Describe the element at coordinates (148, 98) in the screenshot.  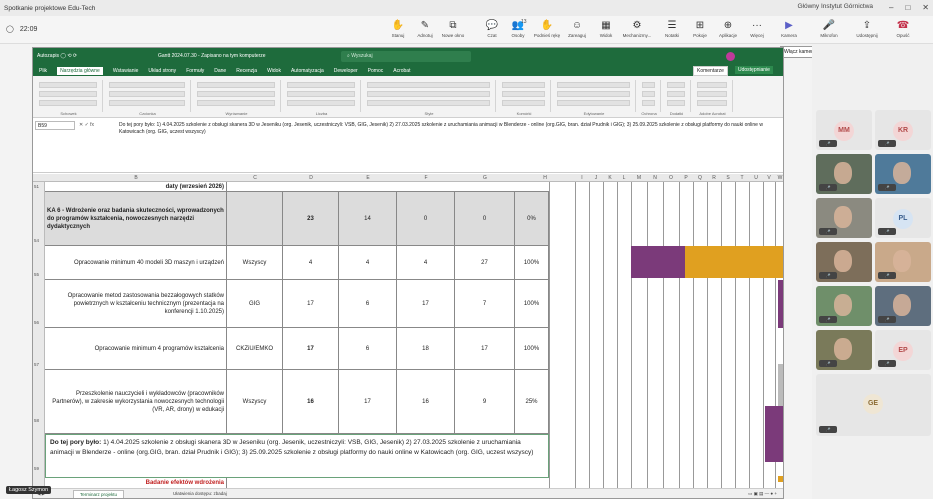
I see `ribbon-group: Czcionka` at that location.